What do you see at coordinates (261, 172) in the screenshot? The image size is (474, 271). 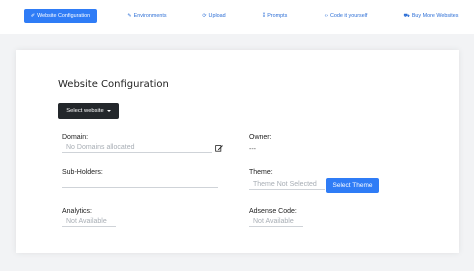 I see `theme-label: Theme:` at bounding box center [261, 172].